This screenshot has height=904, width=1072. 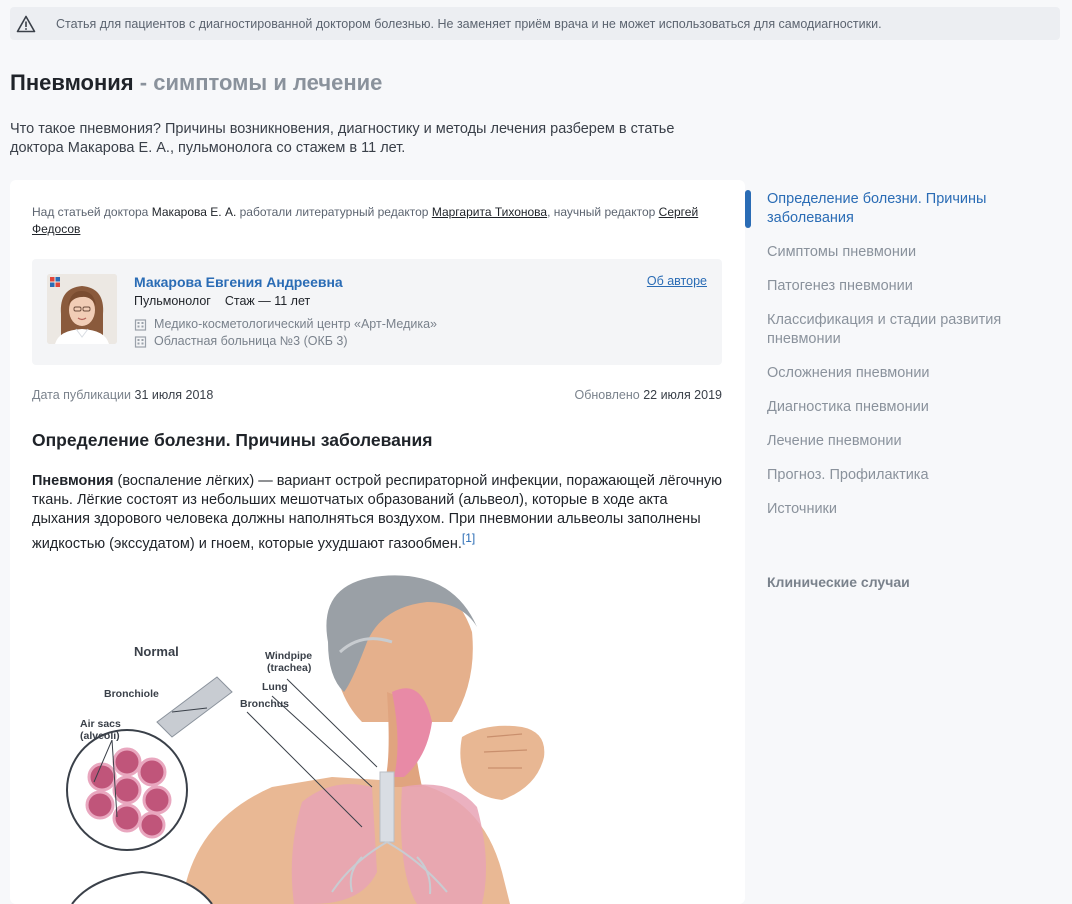 I want to click on publish-date-value: 31 июля 2018, so click(x=174, y=395).